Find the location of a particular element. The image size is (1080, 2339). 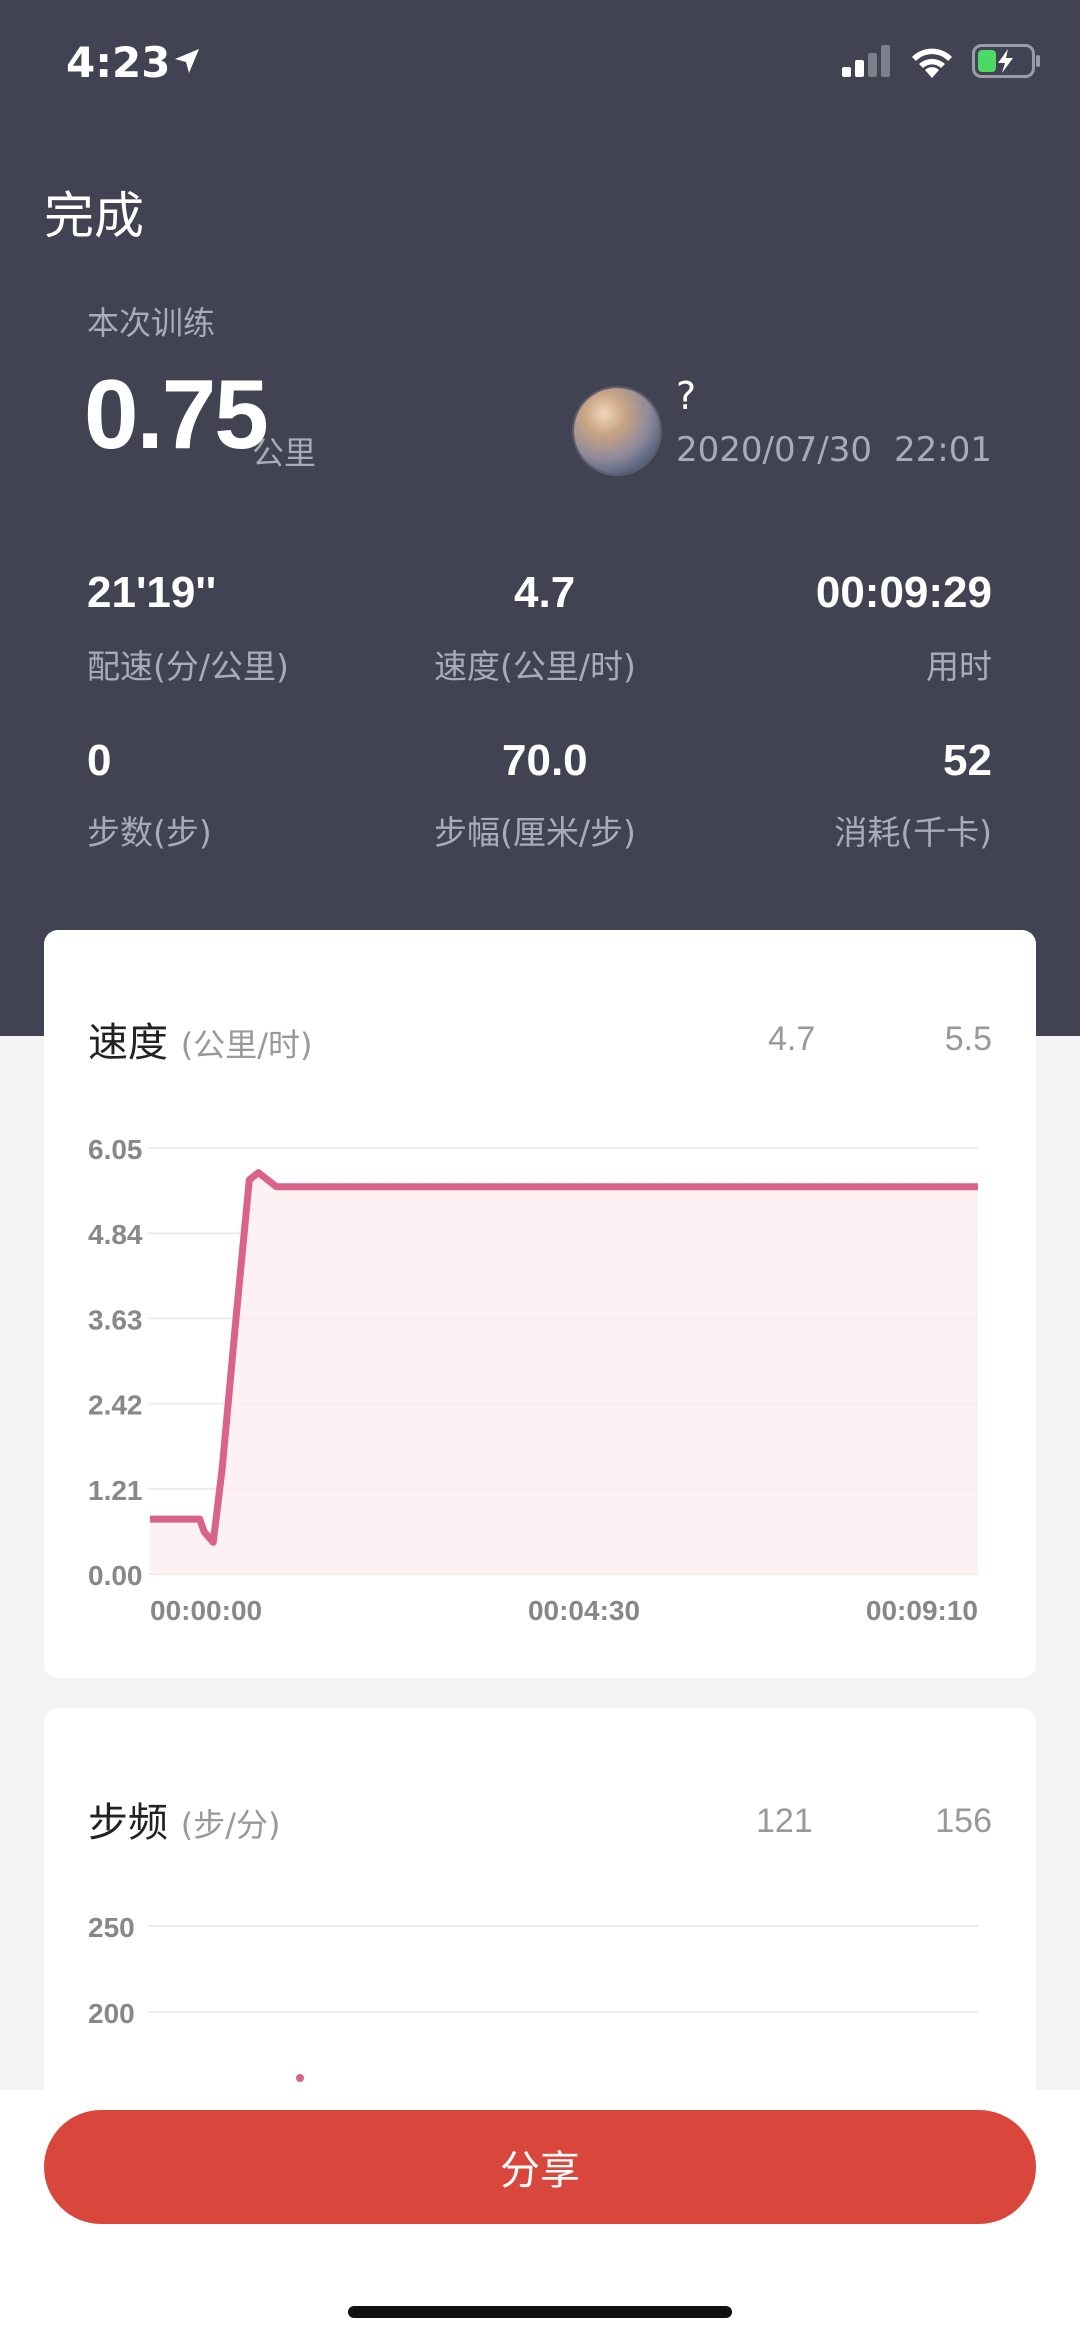

duration-label: 用时 is located at coordinates (959, 666).